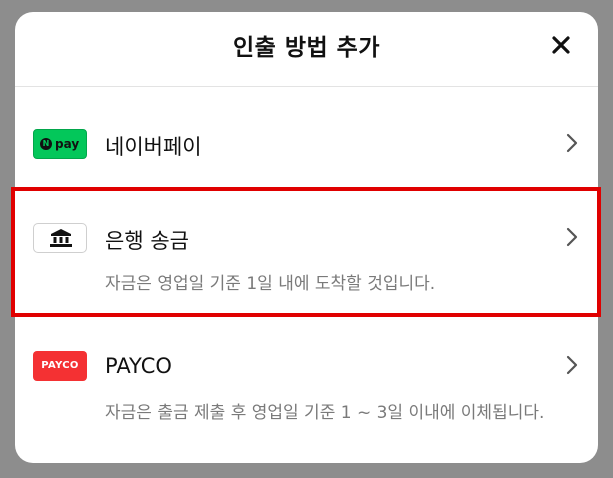  Describe the element at coordinates (46, 144) in the screenshot. I see `npay-logo-mark: N` at that location.